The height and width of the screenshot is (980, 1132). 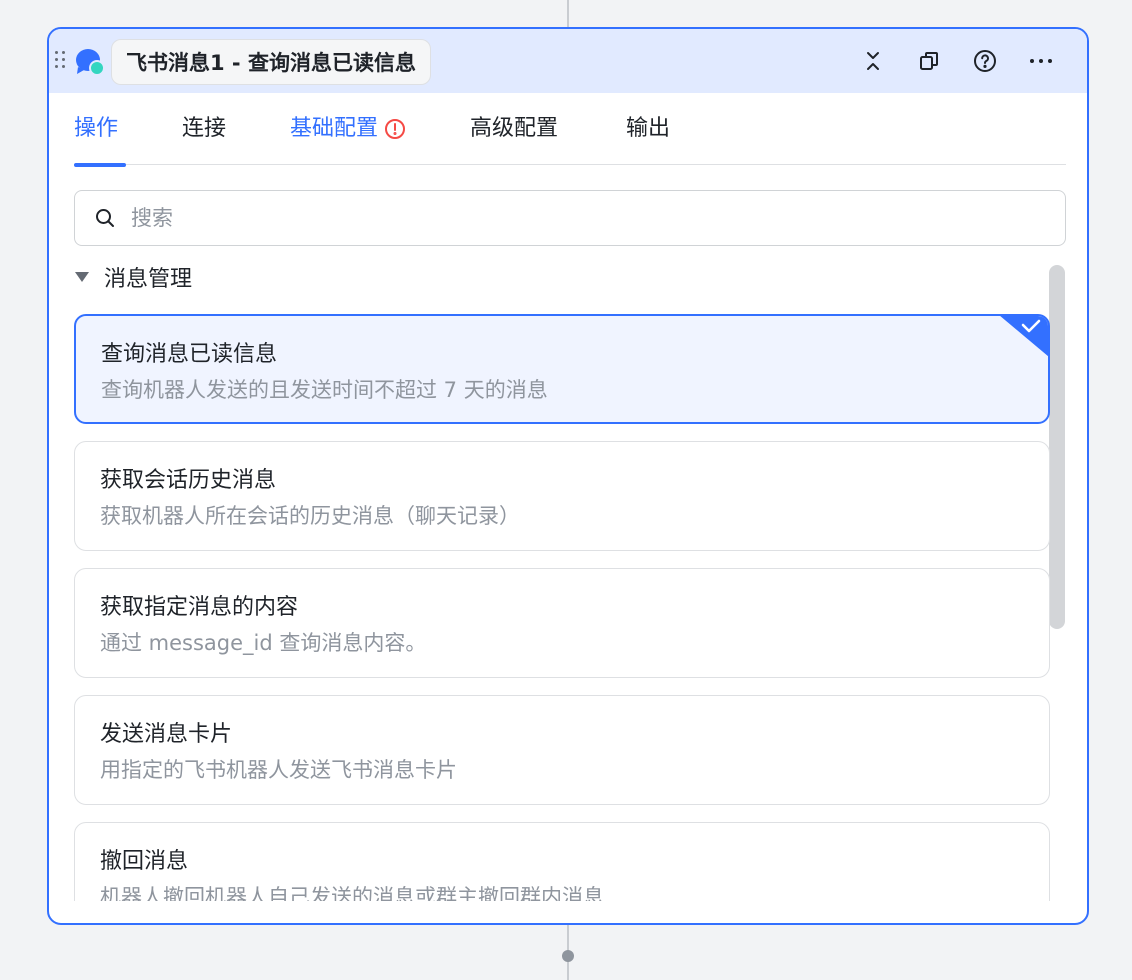 I want to click on operation-title: 撤回消息, so click(x=144, y=861).